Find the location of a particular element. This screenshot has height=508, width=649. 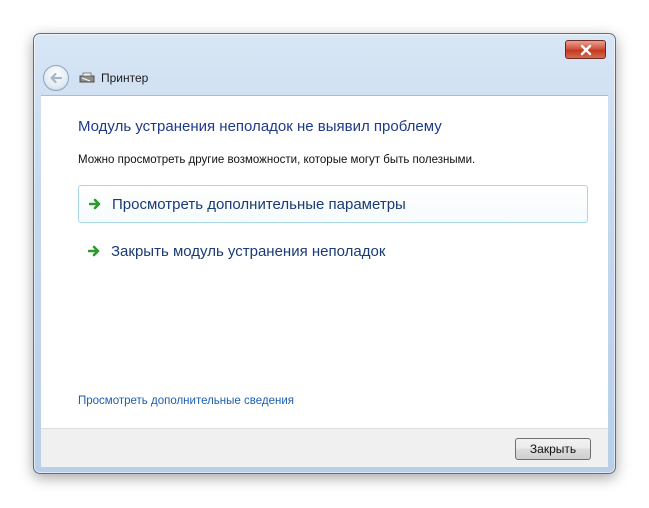

view-more-options-command: Просмотреть дополнительные параметры is located at coordinates (333, 204).